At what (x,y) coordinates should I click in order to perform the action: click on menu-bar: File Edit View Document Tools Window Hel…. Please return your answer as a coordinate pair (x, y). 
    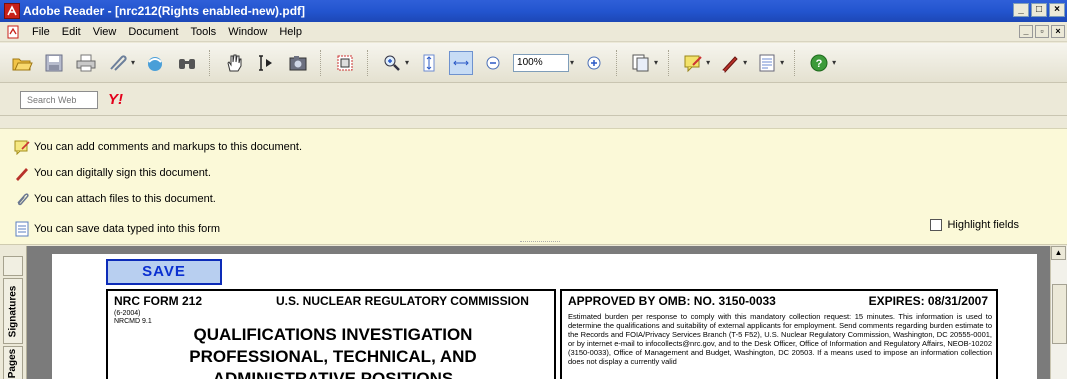
    Looking at the image, I should click on (533, 32).